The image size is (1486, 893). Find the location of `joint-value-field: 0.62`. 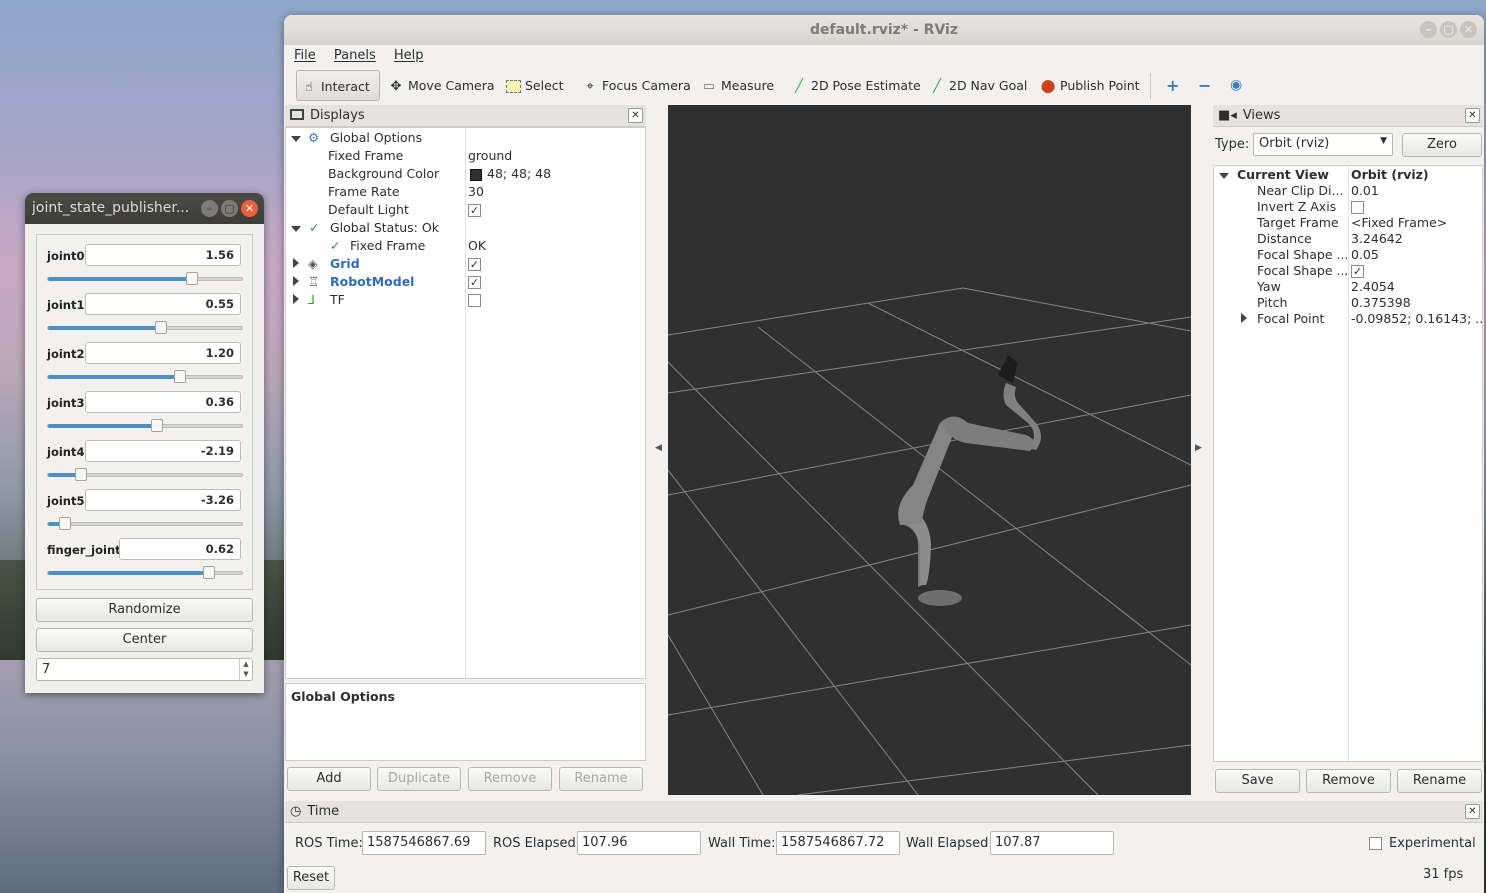

joint-value-field: 0.62 is located at coordinates (180, 549).